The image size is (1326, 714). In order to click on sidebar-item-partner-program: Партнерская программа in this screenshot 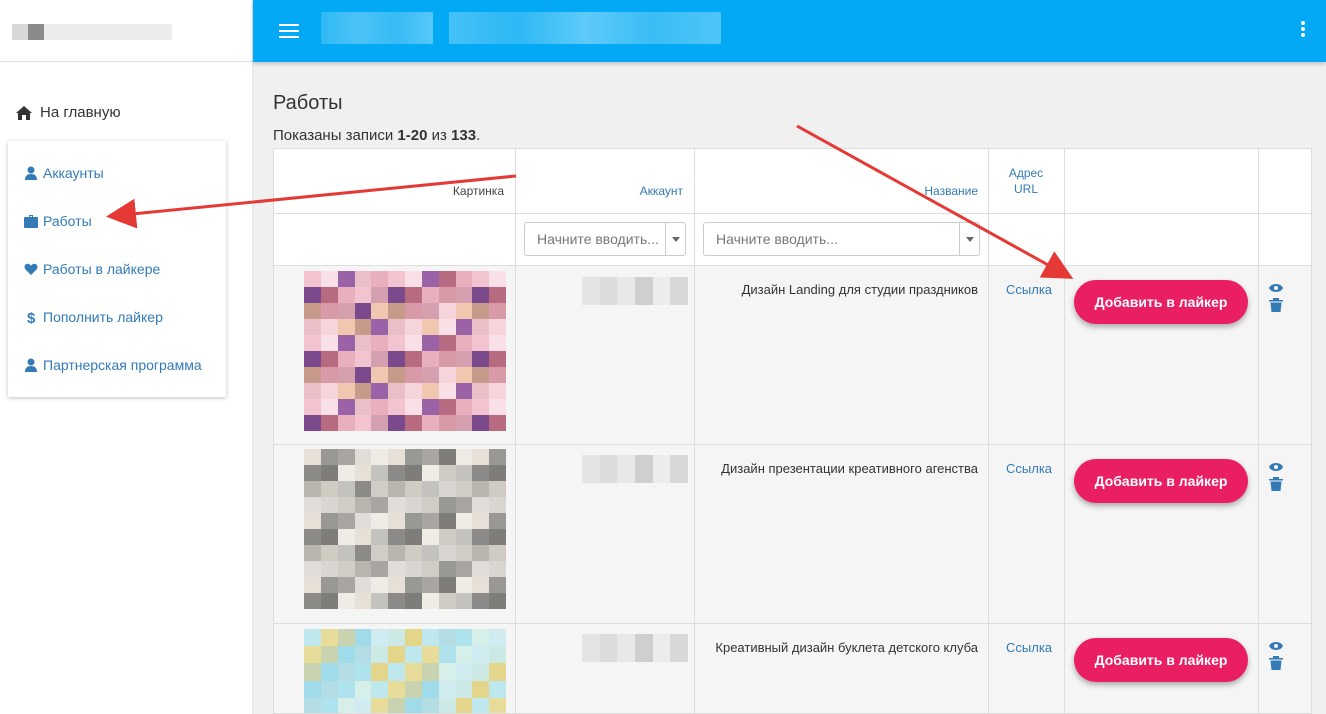, I will do `click(113, 365)`.